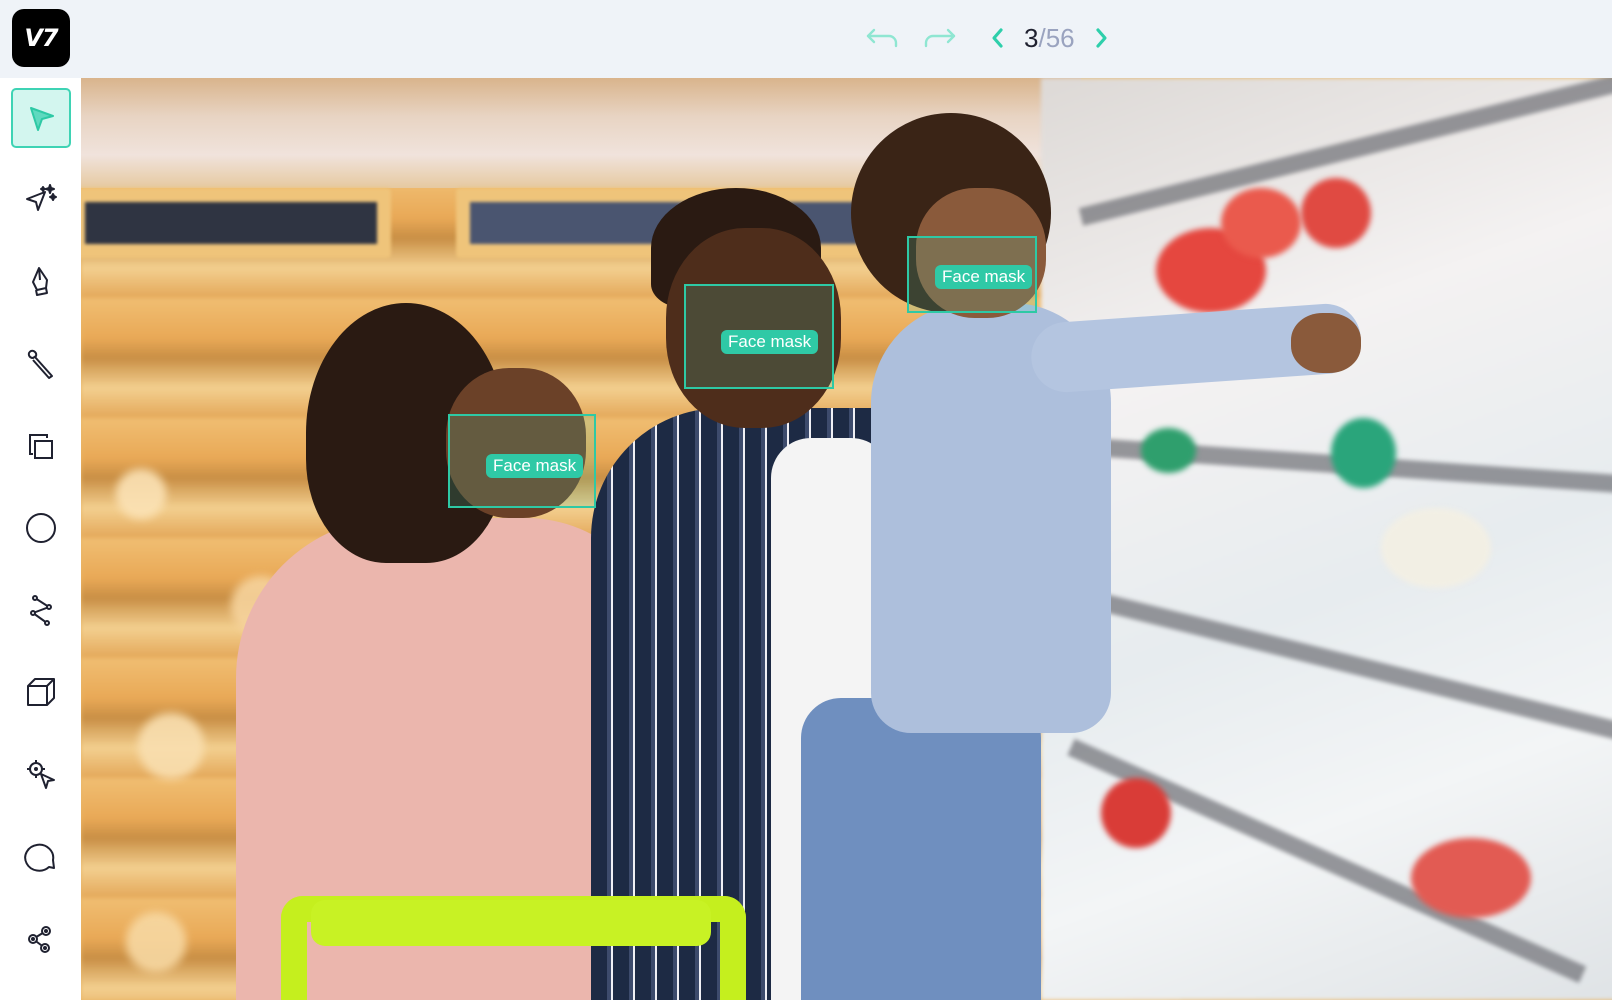  I want to click on keypoint-cursor-icon, so click(41, 774).